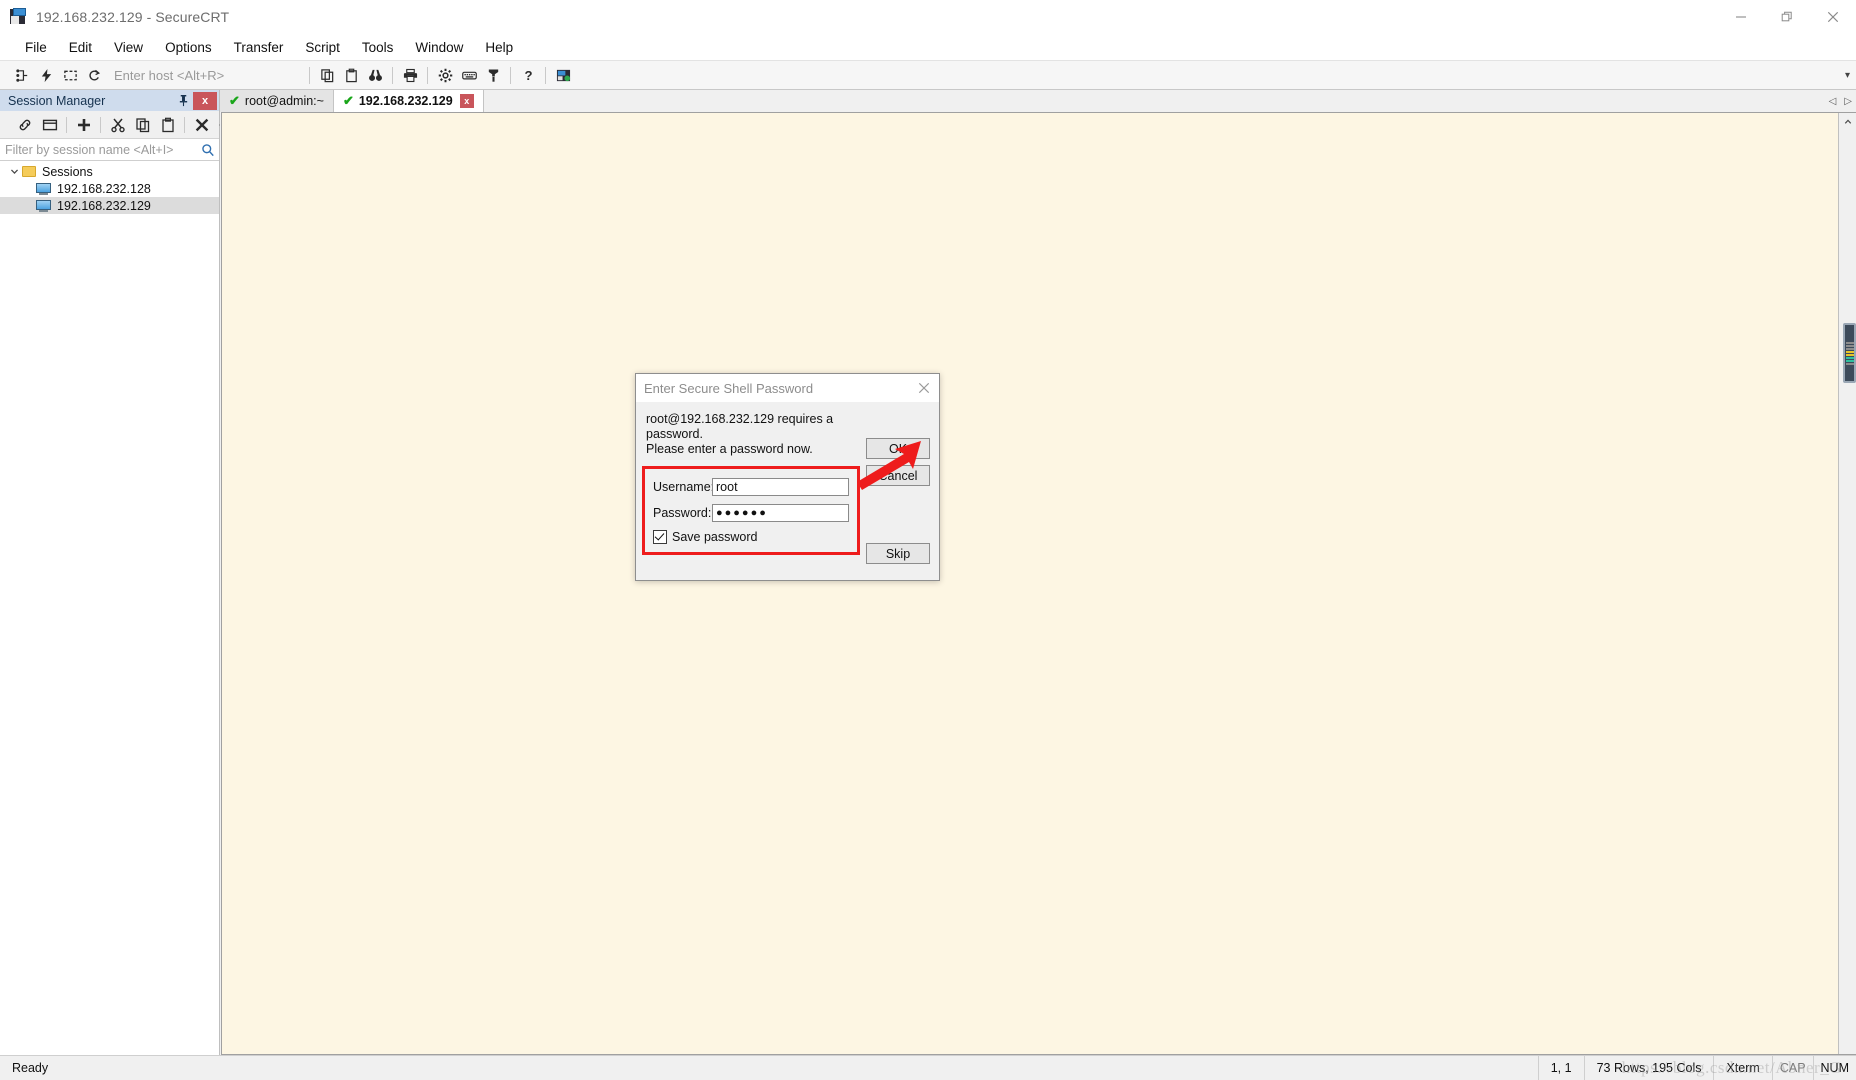 The height and width of the screenshot is (1080, 1856). What do you see at coordinates (898, 475) in the screenshot?
I see `cancel-button: Cancel` at bounding box center [898, 475].